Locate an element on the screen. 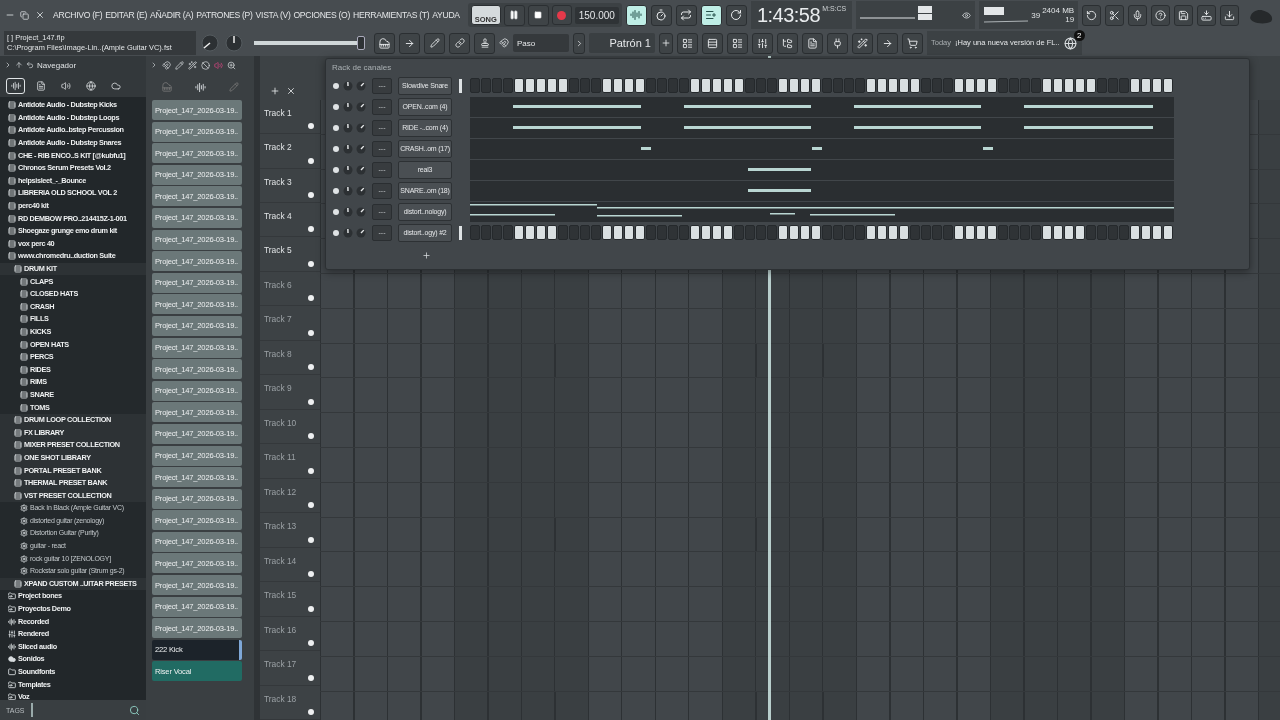 The image size is (1280, 720). track-name: Track 14 is located at coordinates (280, 560).